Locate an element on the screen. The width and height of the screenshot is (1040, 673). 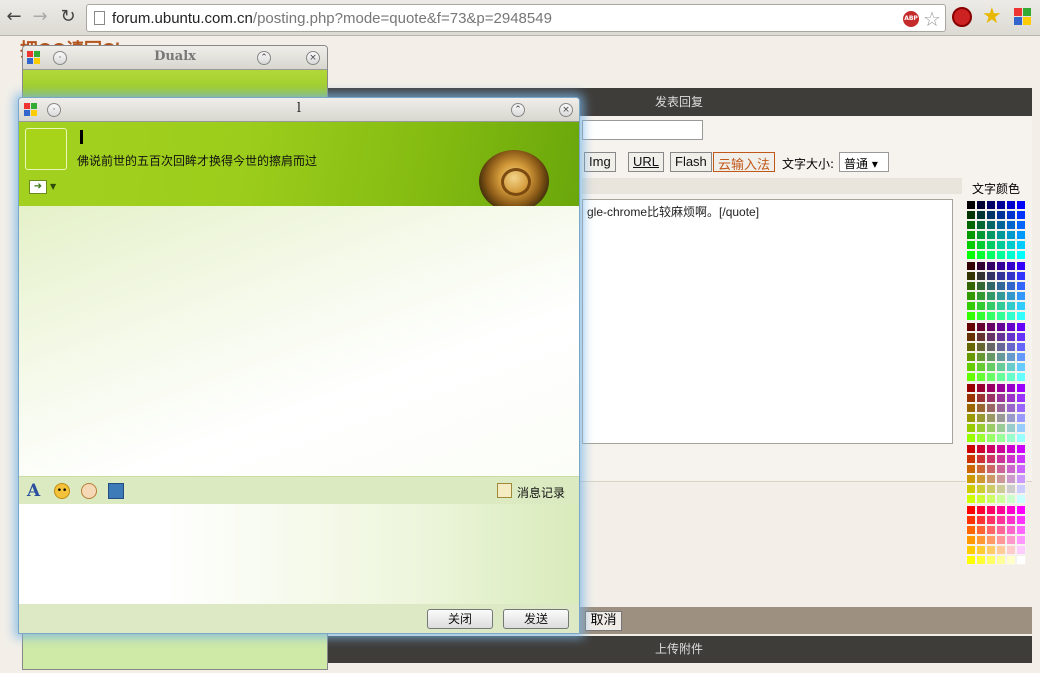
adblock-icon: ABP is located at coordinates (911, 19).